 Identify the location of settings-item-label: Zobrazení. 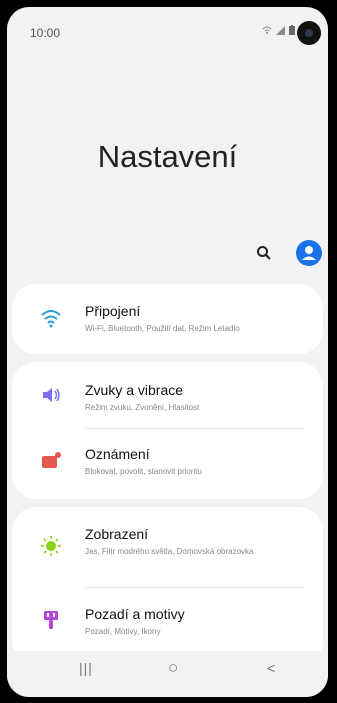
(117, 534).